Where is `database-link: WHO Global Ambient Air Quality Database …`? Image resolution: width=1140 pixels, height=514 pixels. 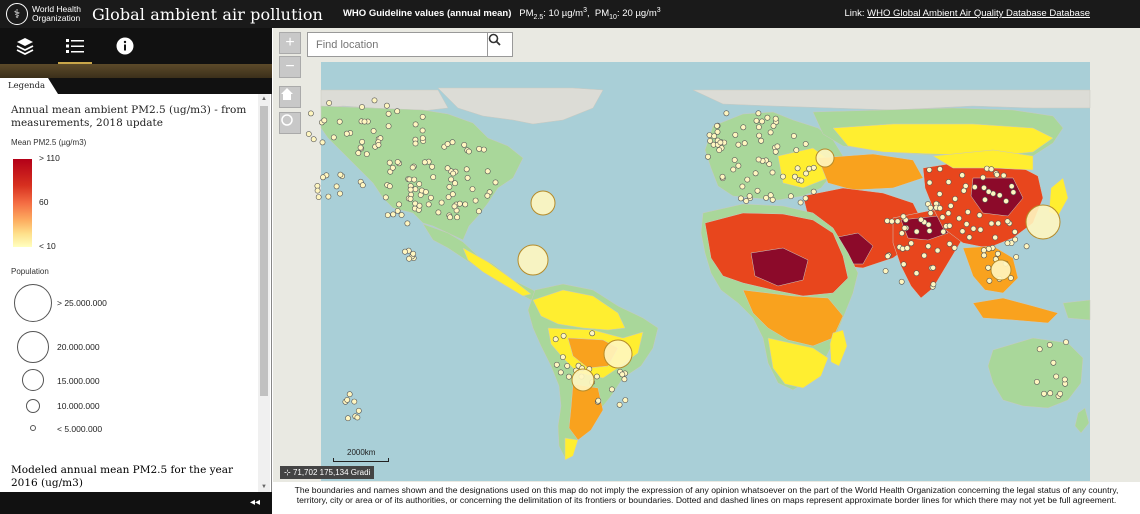 database-link: WHO Global Ambient Air Quality Database … is located at coordinates (978, 13).